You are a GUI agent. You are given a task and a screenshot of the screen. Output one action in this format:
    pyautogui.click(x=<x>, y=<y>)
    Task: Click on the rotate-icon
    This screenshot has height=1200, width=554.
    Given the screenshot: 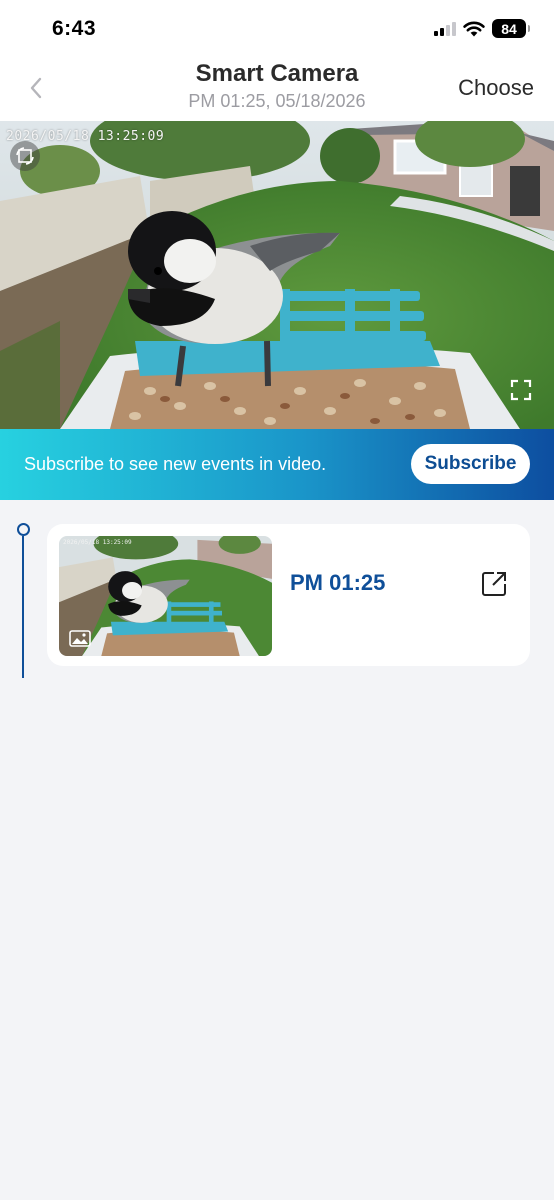 What is the action you would take?
    pyautogui.click(x=25, y=156)
    